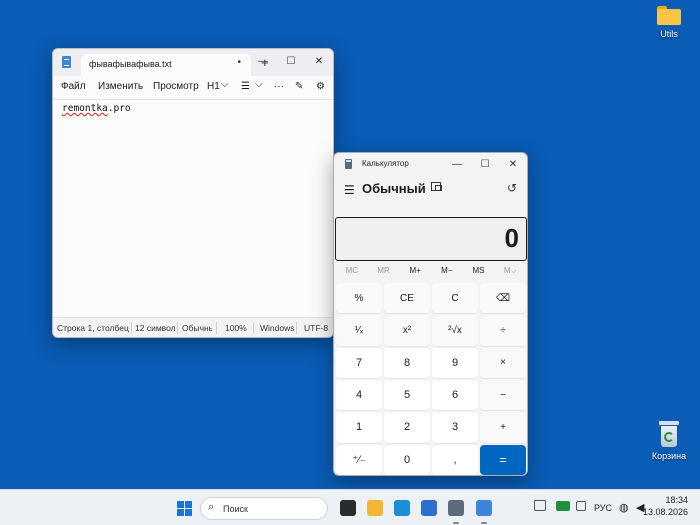 The height and width of the screenshot is (525, 700). Describe the element at coordinates (264, 508) in the screenshot. I see `taskbar-search: ⌕ Поиск` at that location.